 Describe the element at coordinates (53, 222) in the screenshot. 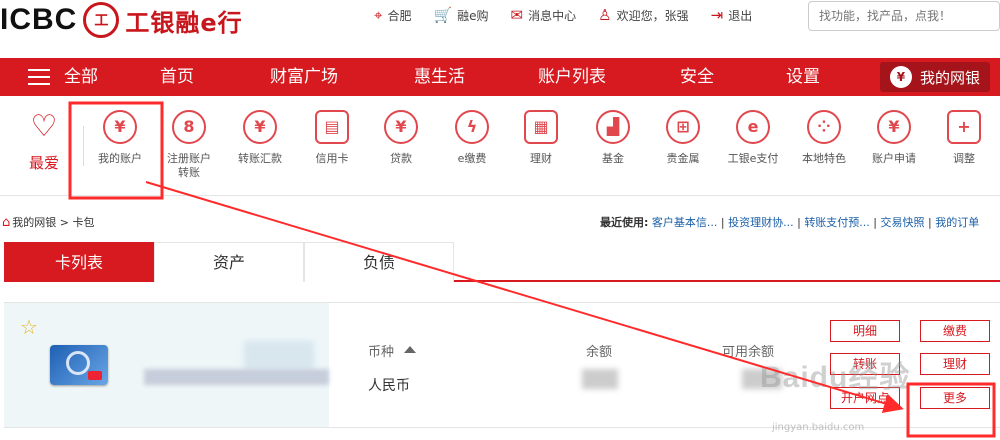

I see `breadcrumb-text: 我的网银 > 卡包` at that location.